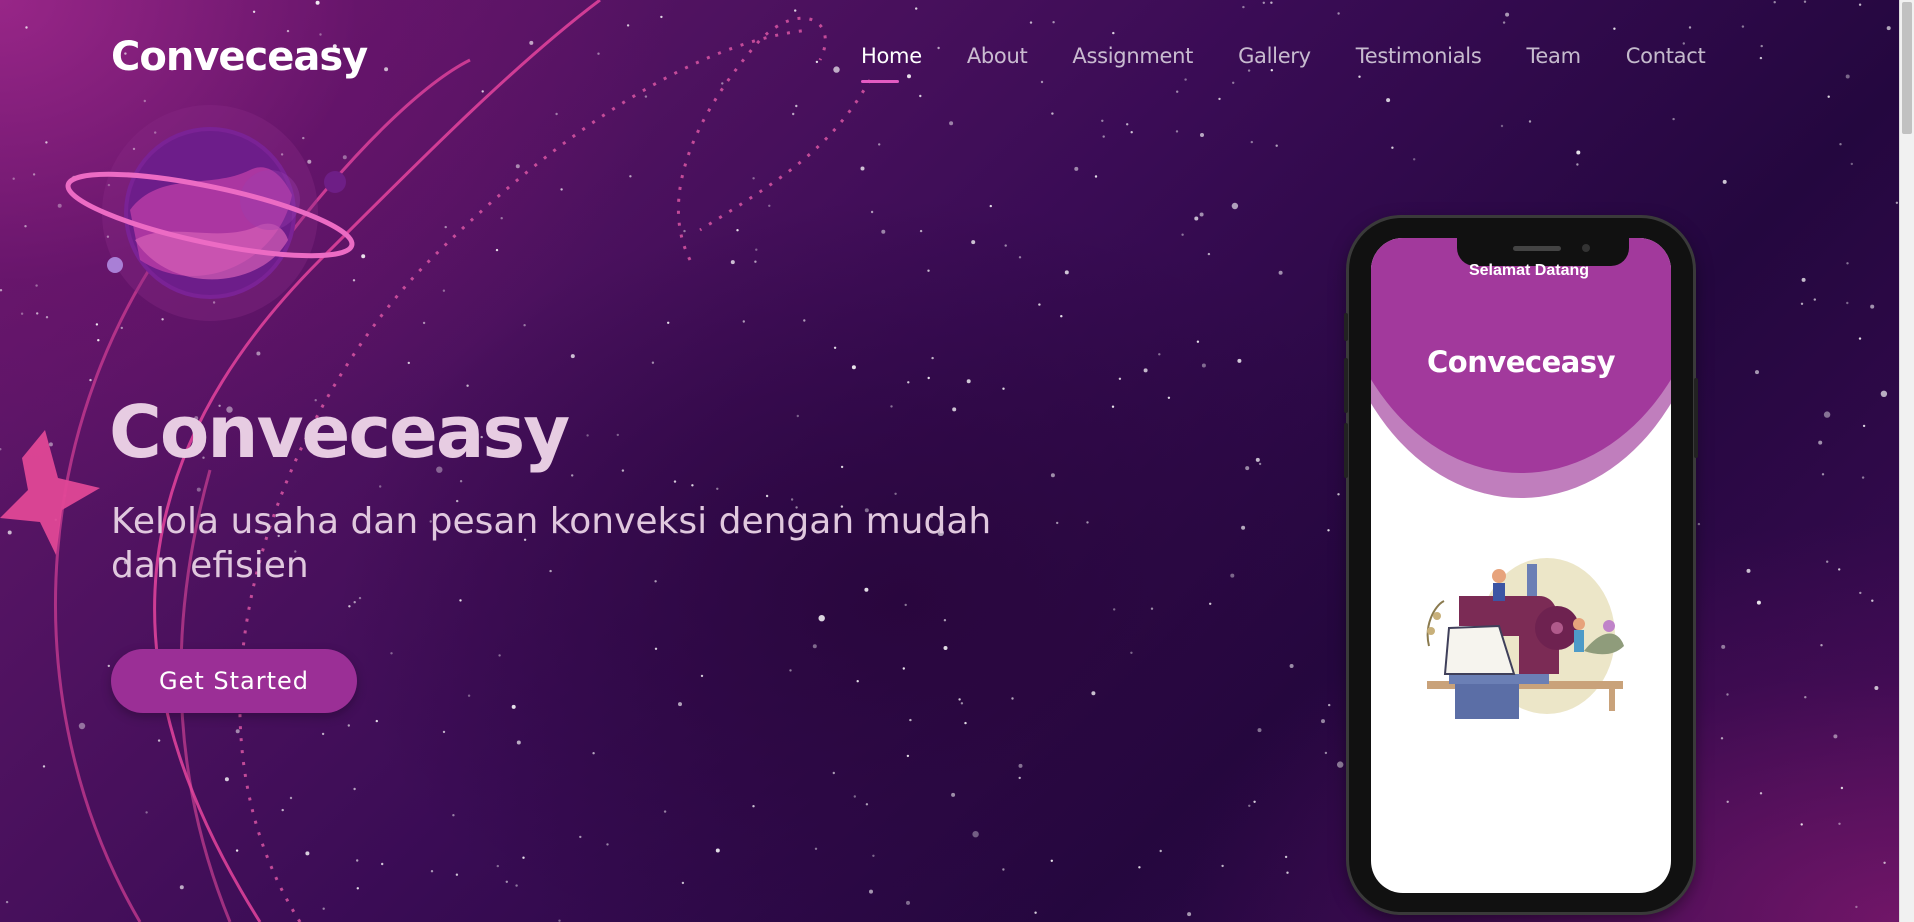  I want to click on phone-side-button, so click(1696, 418).